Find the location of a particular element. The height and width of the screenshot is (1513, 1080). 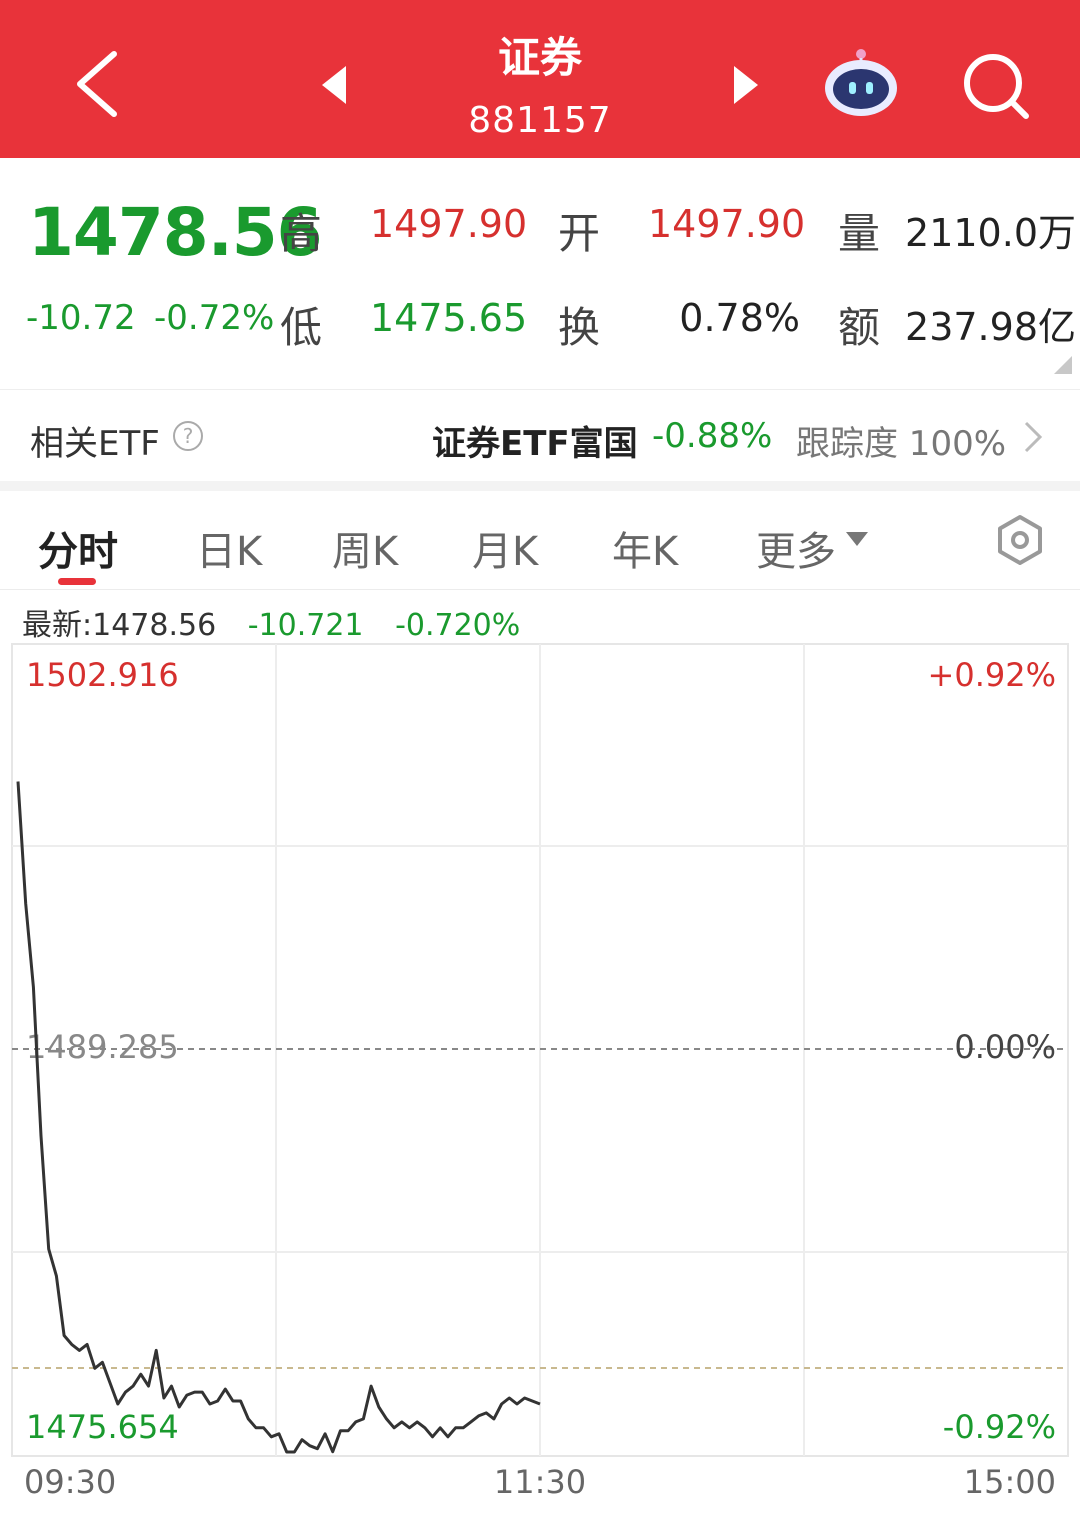

latest-change-pct: -0.720% is located at coordinates (458, 625).